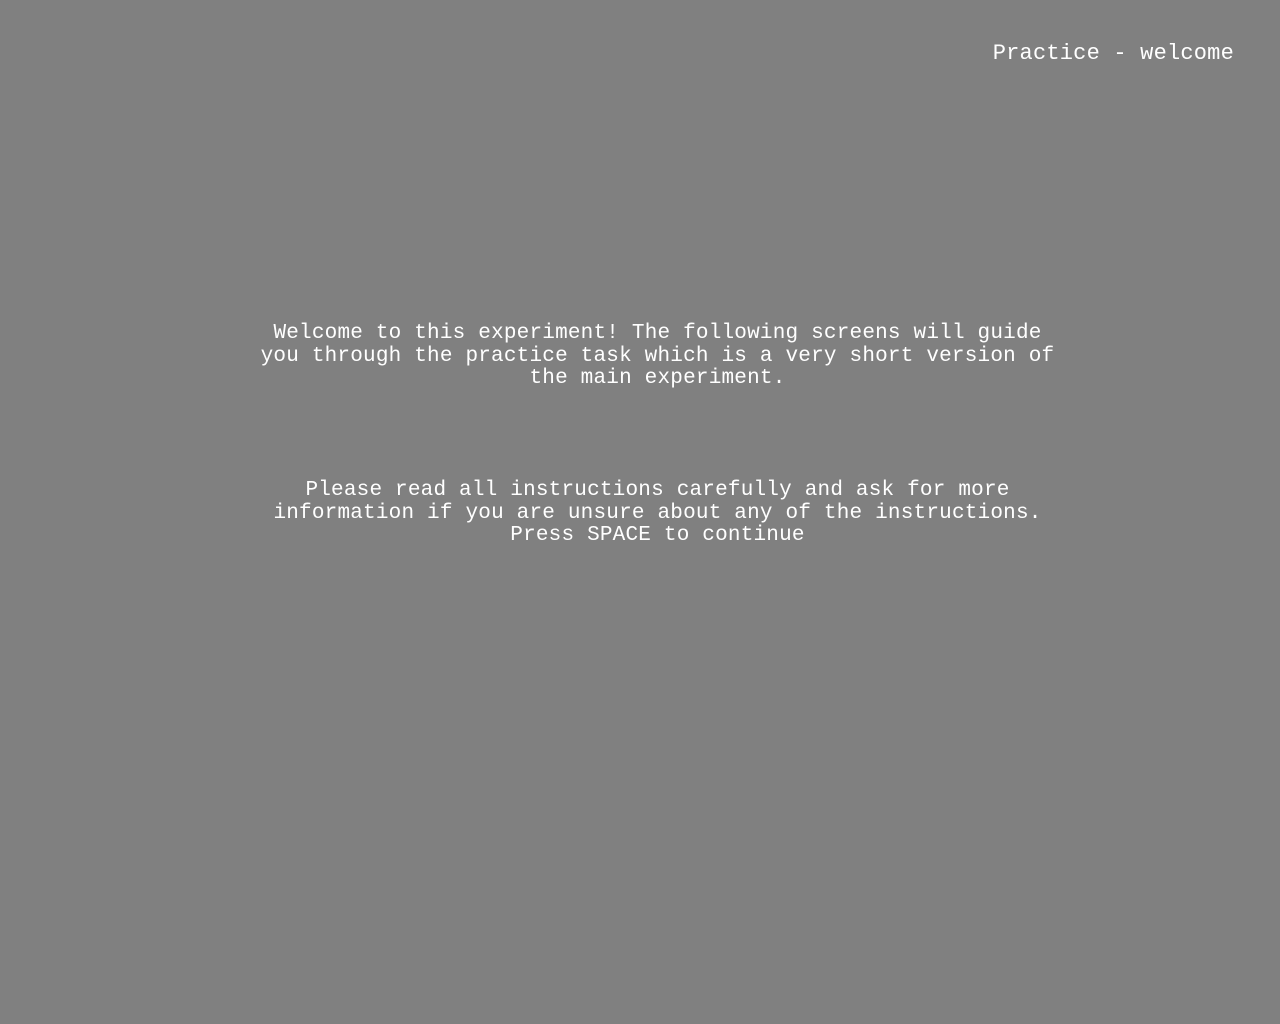 The image size is (1280, 1024). Describe the element at coordinates (1113, 53) in the screenshot. I see `phase-label: Practice - welcome` at that location.